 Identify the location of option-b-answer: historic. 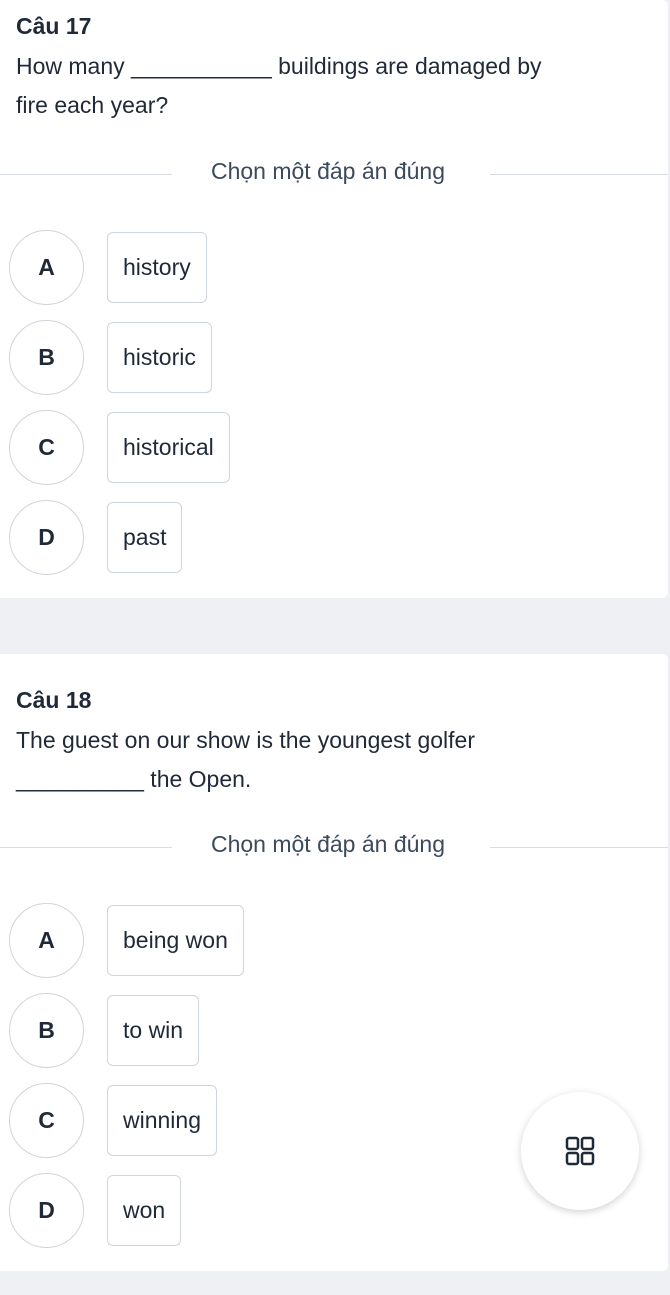
(159, 357).